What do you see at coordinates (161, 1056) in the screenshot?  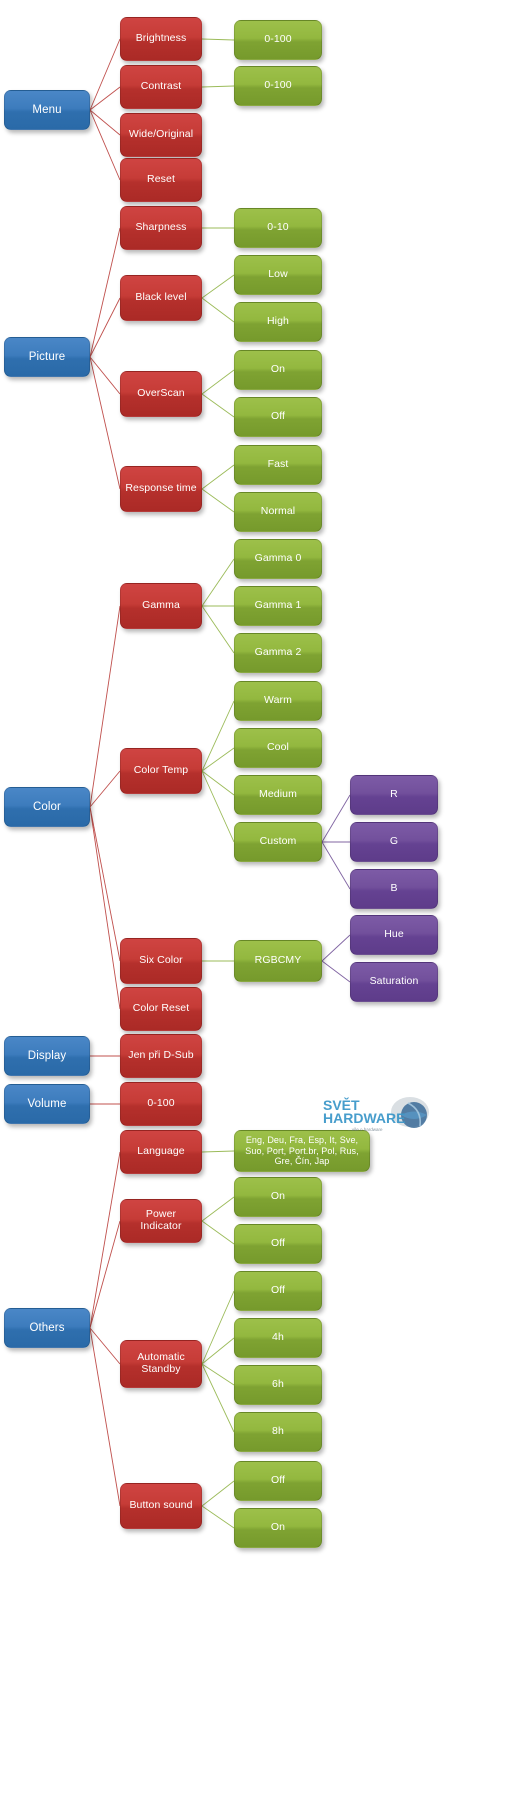 I see `node-jen-pri-dsub: Jen při D-Sub` at bounding box center [161, 1056].